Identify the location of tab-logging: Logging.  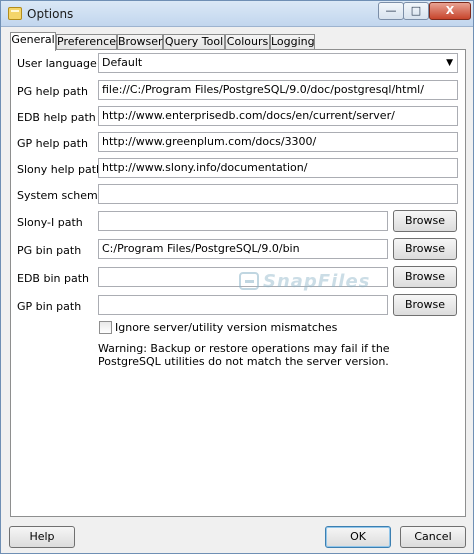
(292, 42).